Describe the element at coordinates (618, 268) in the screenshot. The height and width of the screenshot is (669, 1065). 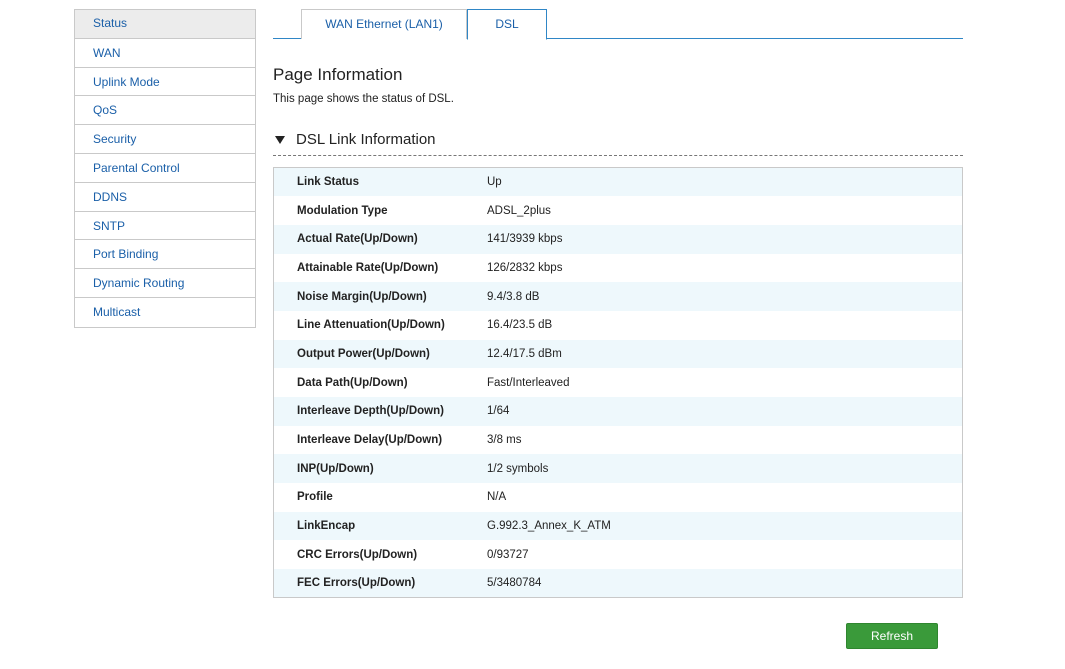
I see `table-row: Attainable Rate(Up/Down) 126/2832 kbps` at that location.